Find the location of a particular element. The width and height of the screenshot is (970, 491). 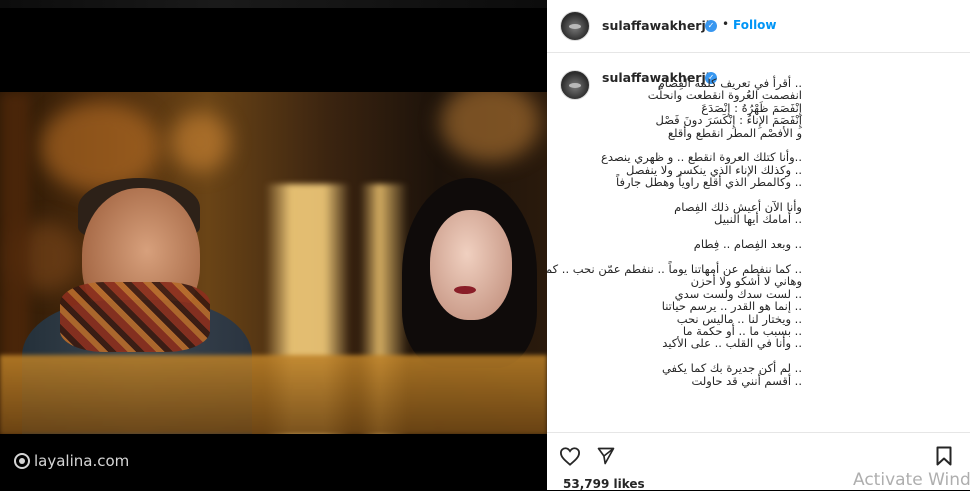

follow-button: Follow is located at coordinates (755, 25).